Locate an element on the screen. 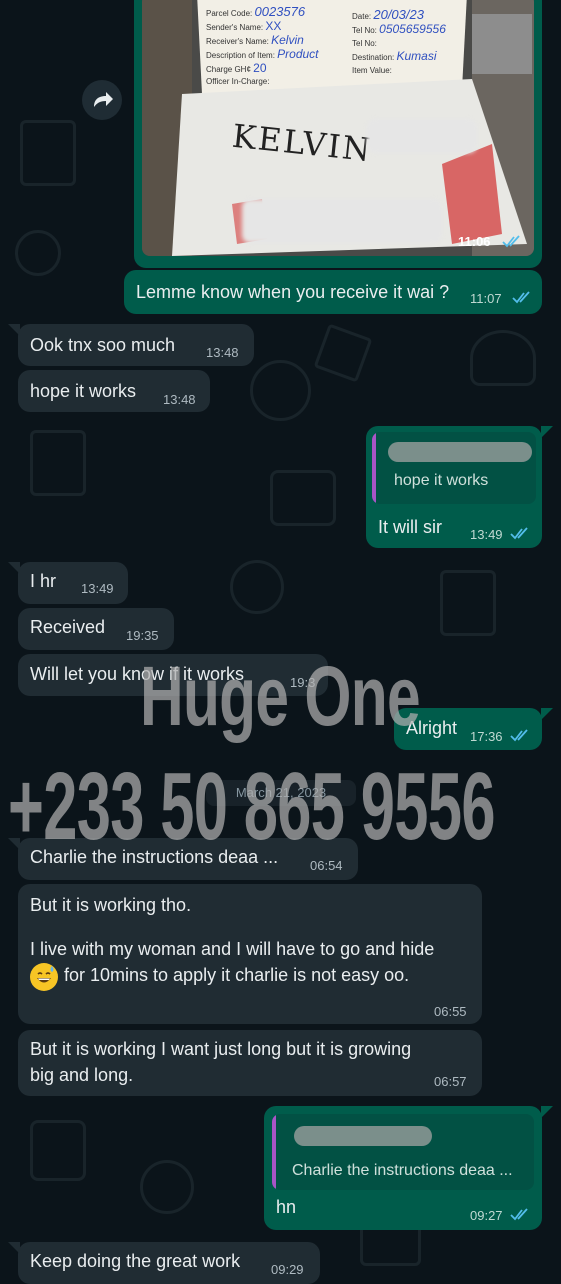 Image resolution: width=561 pixels, height=1284 pixels. message-time: 19:35 is located at coordinates (142, 635).